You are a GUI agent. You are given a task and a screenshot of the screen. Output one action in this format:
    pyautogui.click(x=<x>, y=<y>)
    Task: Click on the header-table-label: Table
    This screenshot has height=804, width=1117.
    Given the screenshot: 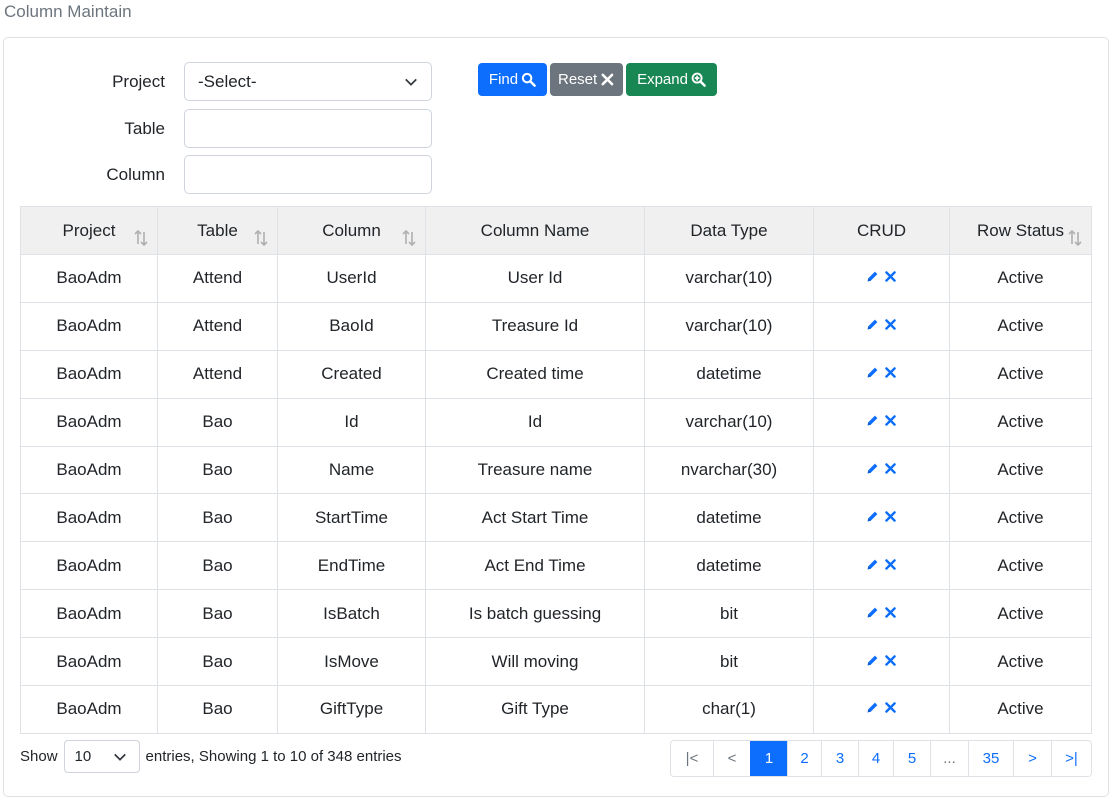 What is the action you would take?
    pyautogui.click(x=217, y=230)
    